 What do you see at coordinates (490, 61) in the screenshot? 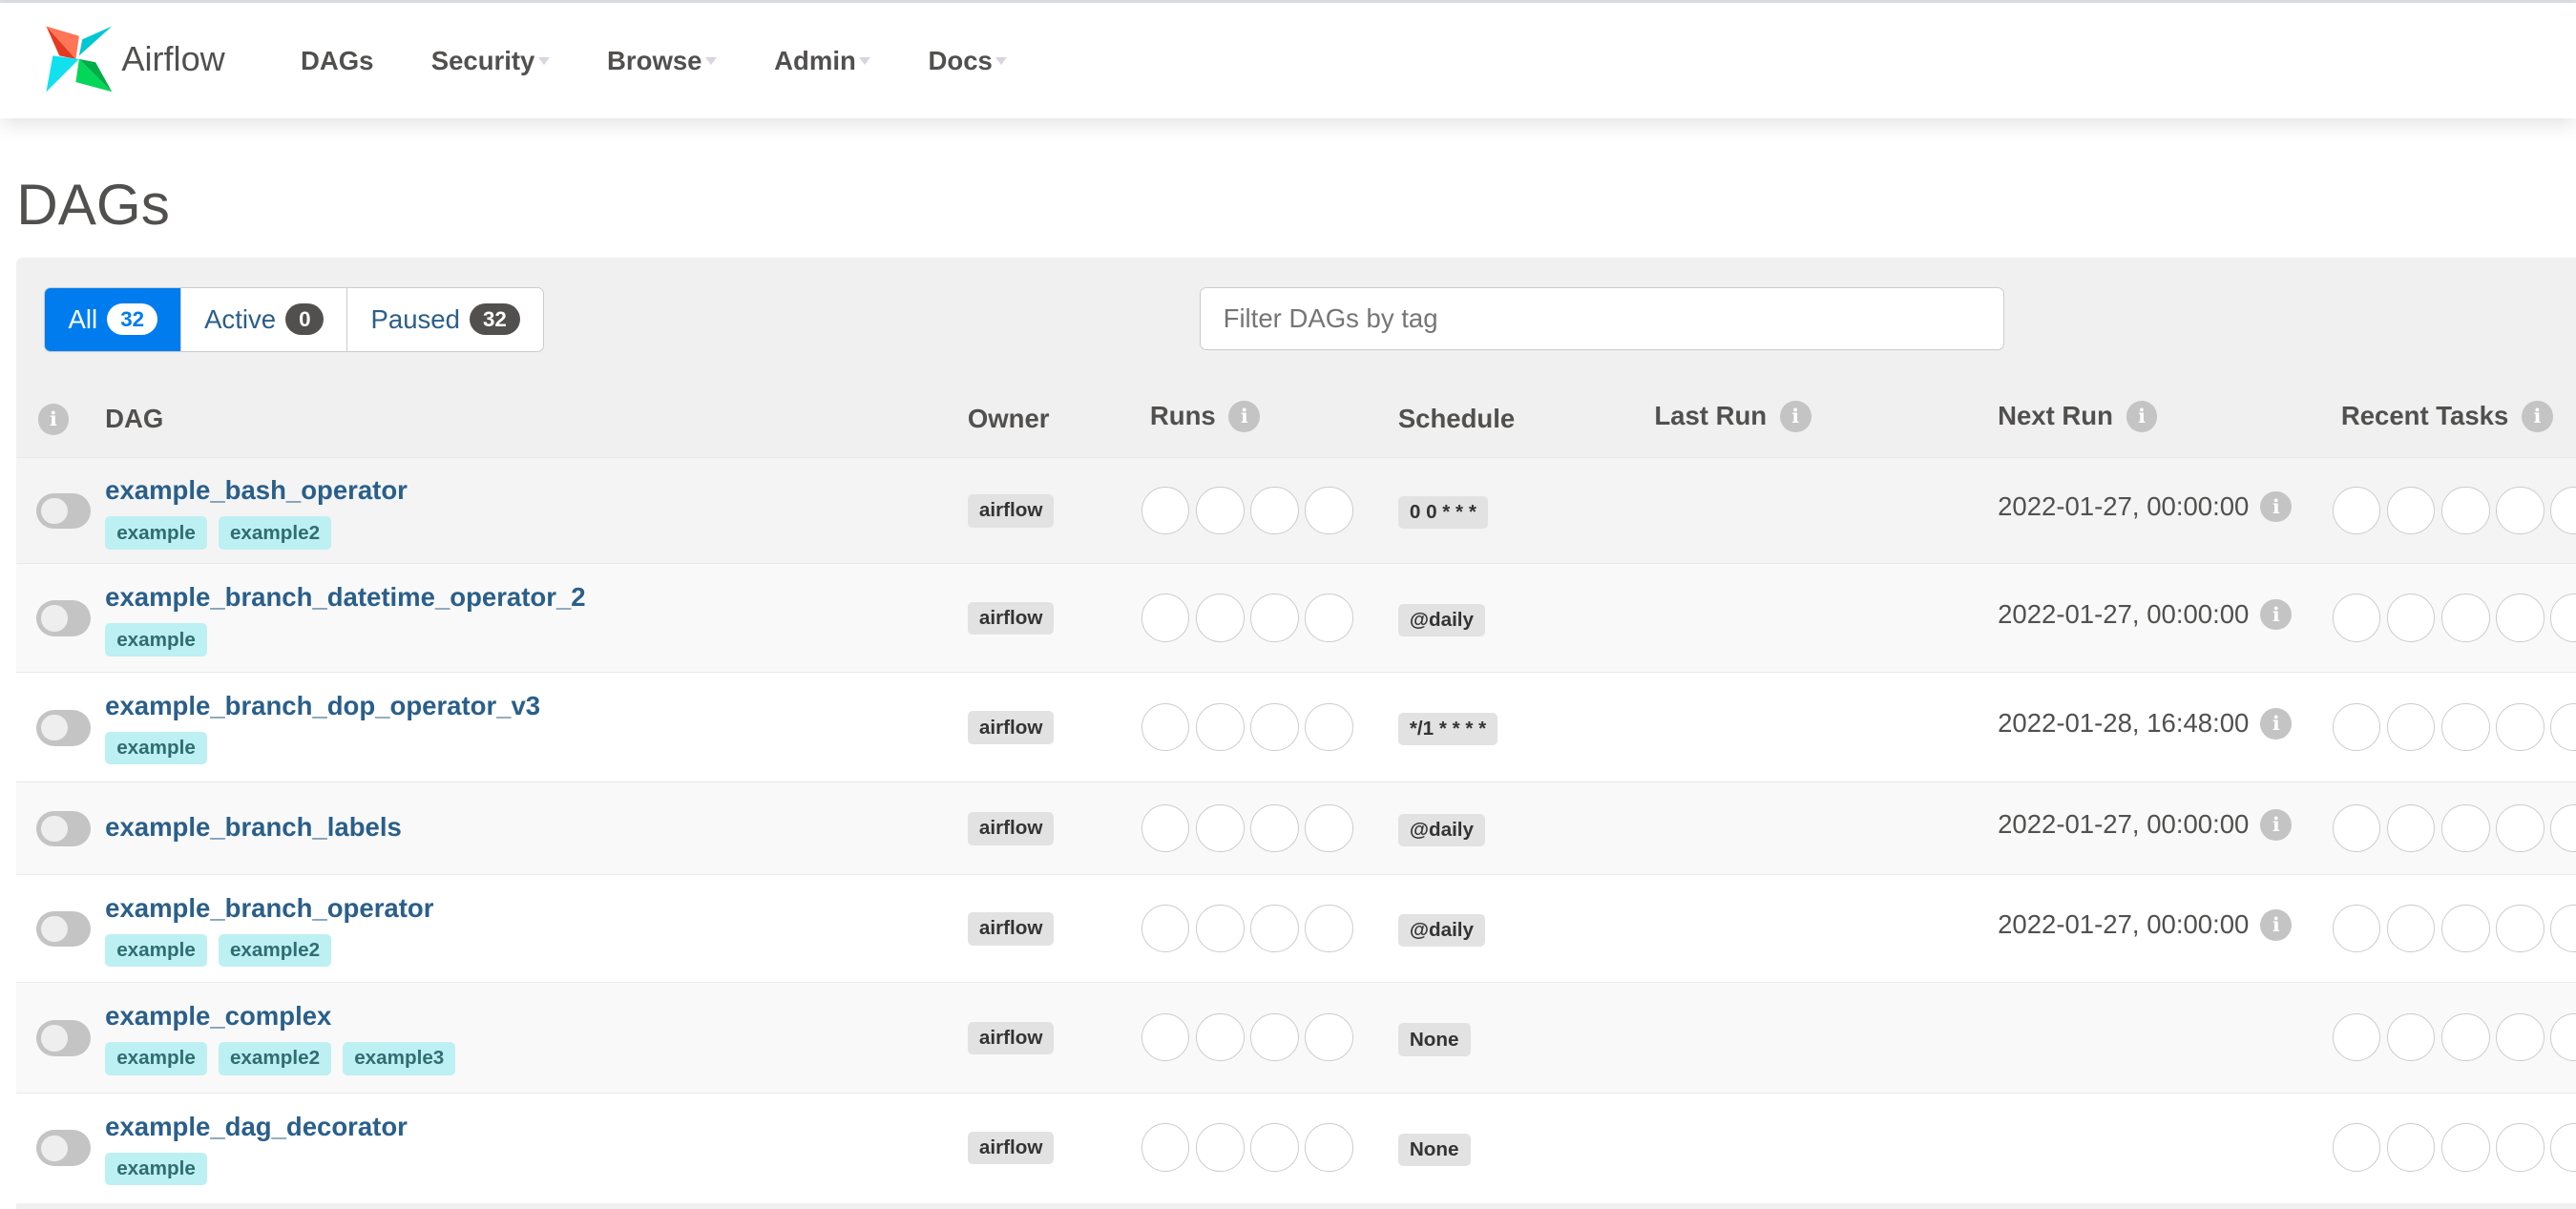
I see `nav-security: Security` at bounding box center [490, 61].